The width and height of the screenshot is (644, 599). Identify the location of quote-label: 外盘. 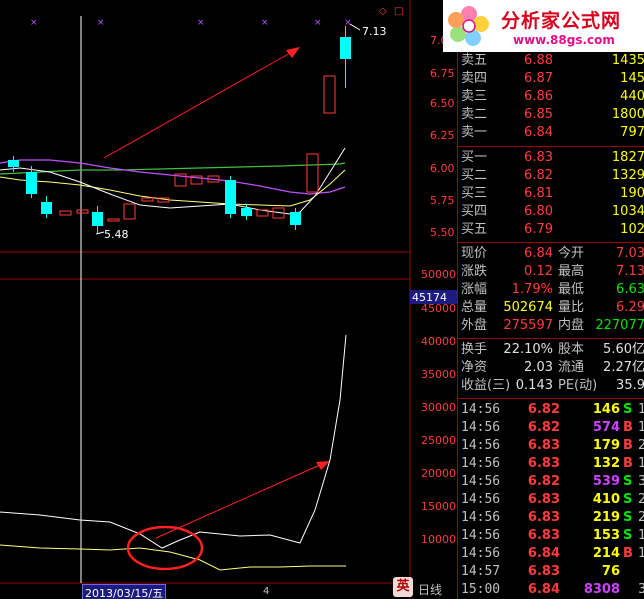
(474, 325).